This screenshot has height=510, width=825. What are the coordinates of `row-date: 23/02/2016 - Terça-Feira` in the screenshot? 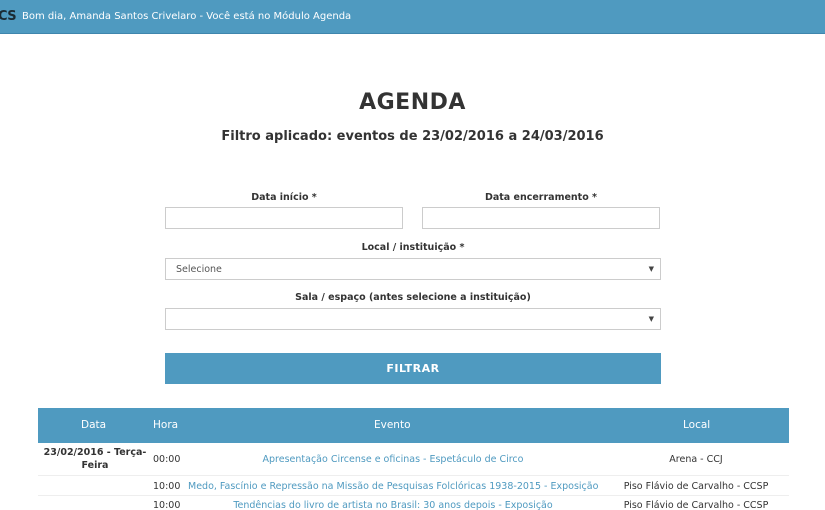 It's located at (95, 459).